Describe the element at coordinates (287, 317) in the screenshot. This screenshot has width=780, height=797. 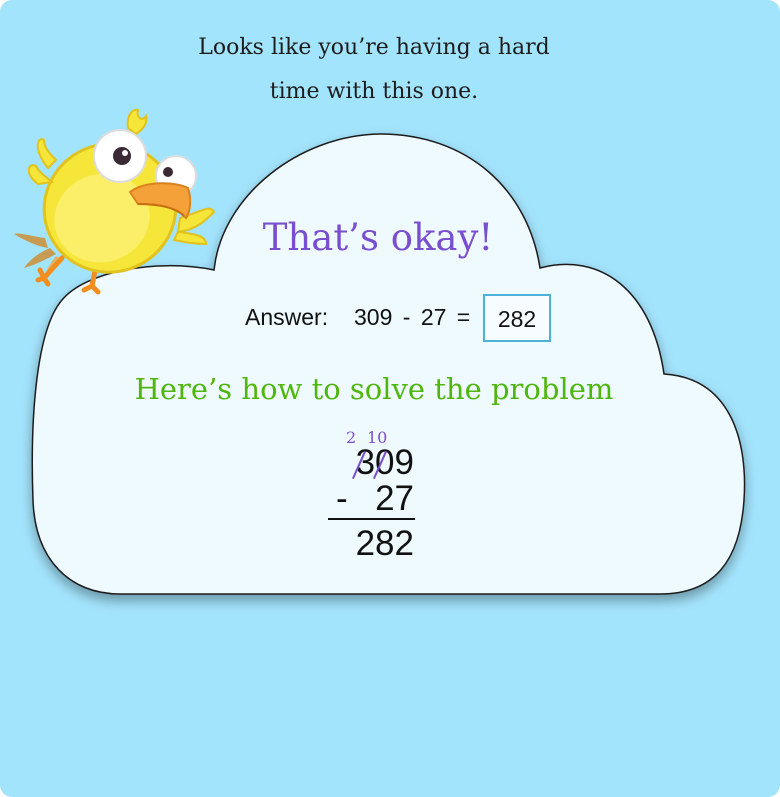
I see `answer-label: Answer:` at that location.